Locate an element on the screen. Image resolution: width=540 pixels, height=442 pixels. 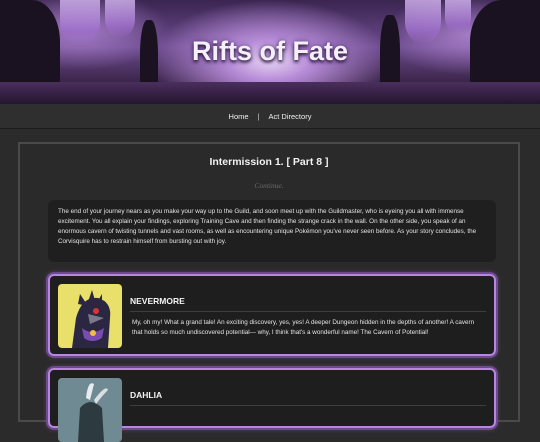
speaker-name: NEVERMORE is located at coordinates (157, 301).